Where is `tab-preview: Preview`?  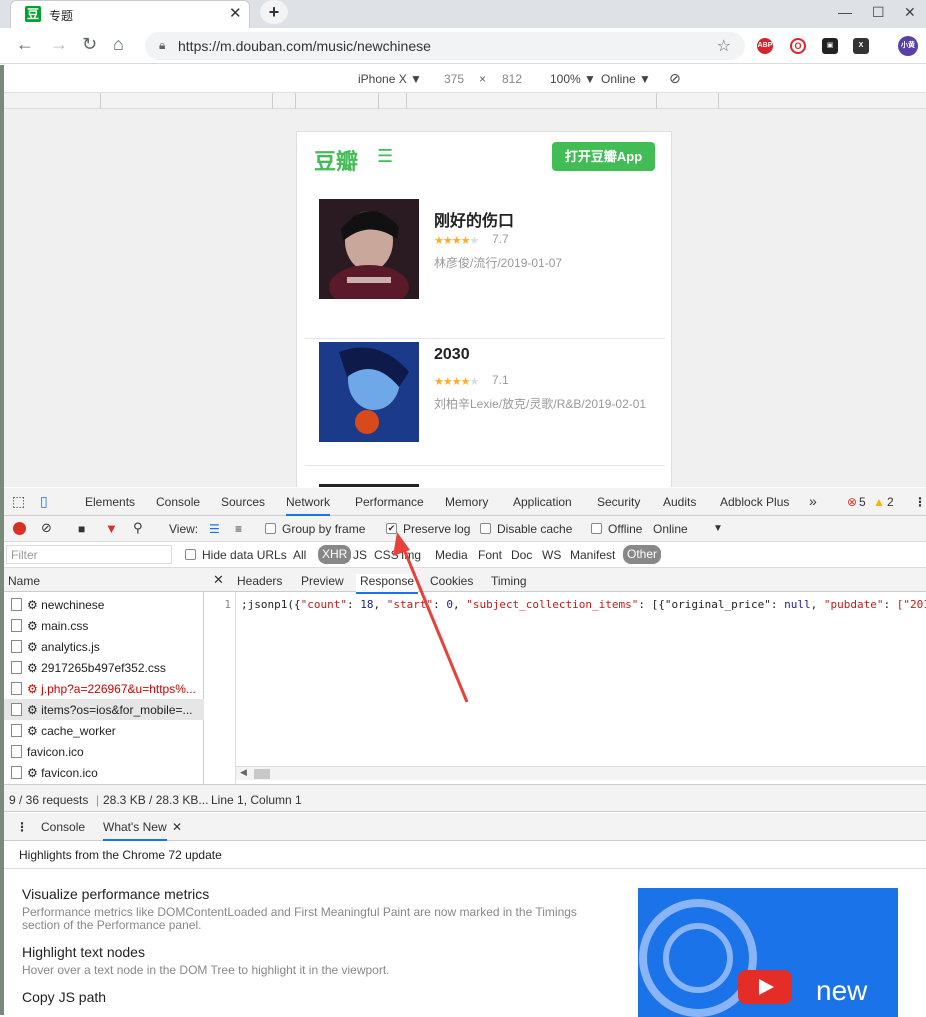 tab-preview: Preview is located at coordinates (322, 581).